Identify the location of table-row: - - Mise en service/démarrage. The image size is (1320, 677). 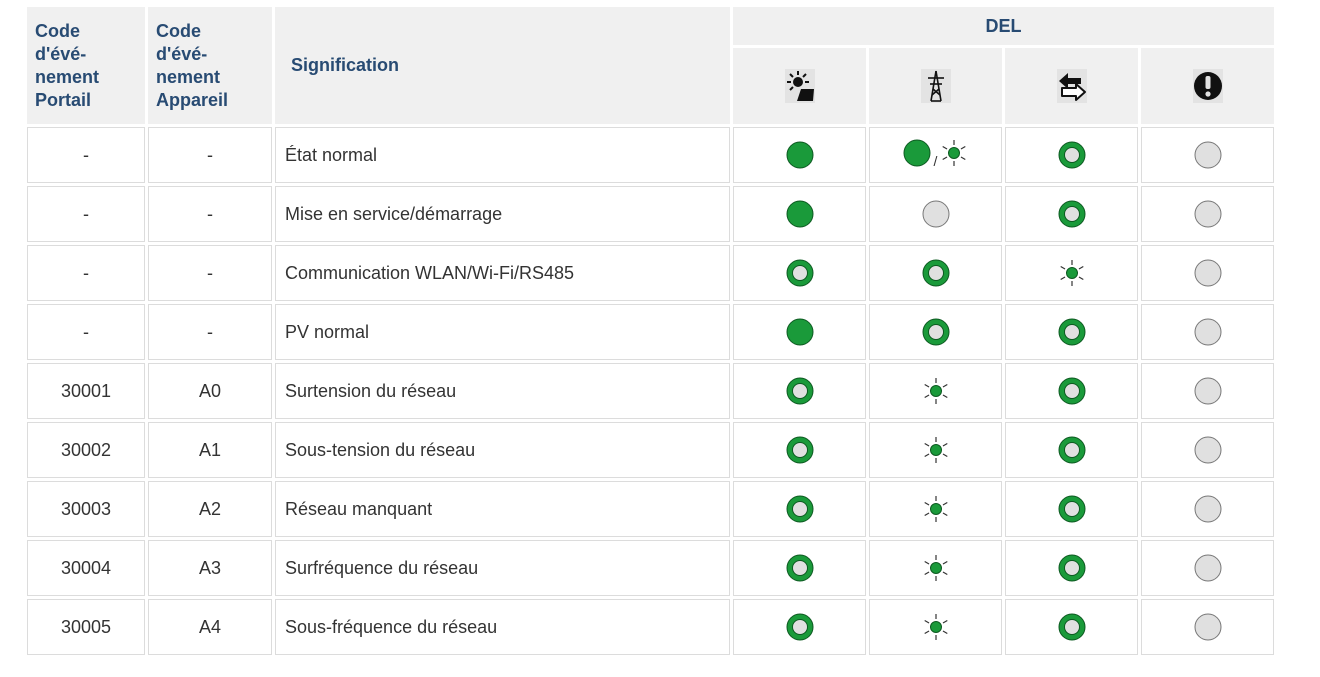
(650, 214).